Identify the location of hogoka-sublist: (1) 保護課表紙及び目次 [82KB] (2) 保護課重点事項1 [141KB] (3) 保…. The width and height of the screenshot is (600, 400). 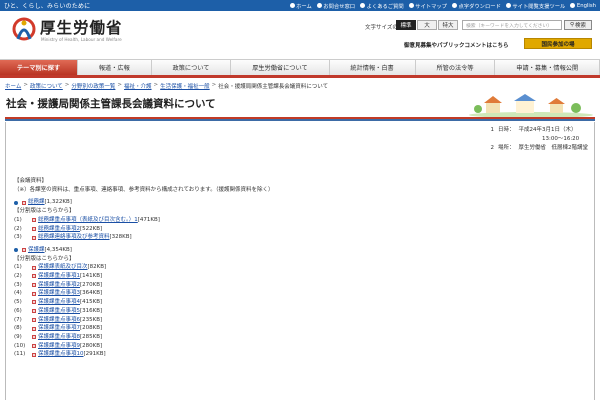
(143, 311).